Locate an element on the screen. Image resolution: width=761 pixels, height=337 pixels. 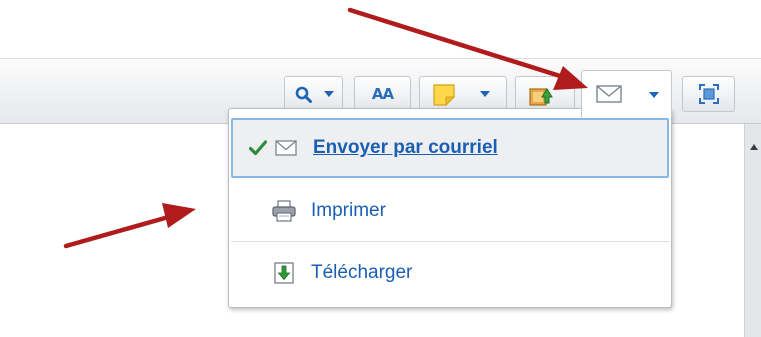
menu-item-email: Envoyer par courriel is located at coordinates (450, 148).